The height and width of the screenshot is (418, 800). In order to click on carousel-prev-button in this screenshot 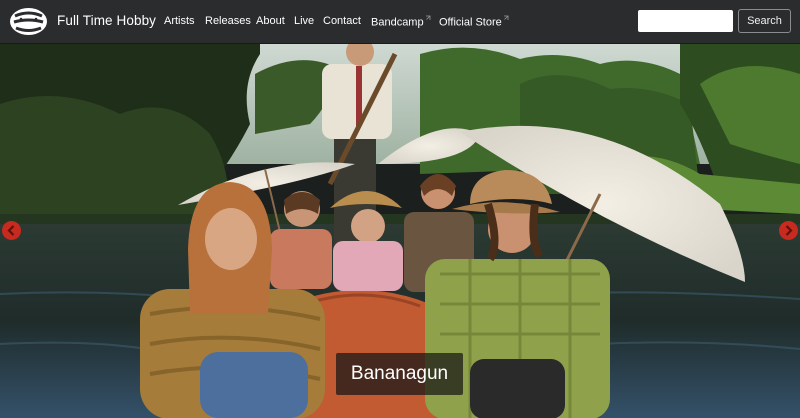, I will do `click(11, 230)`.